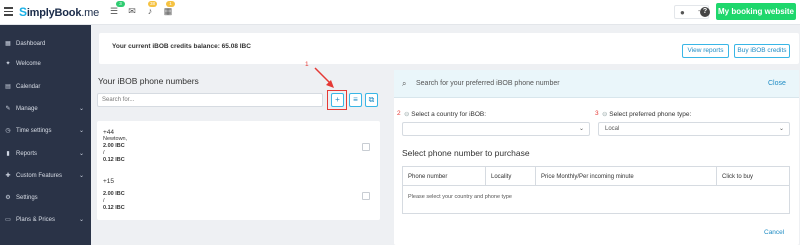  What do you see at coordinates (115, 139) in the screenshot?
I see `phone-locality: Newtown,` at bounding box center [115, 139].